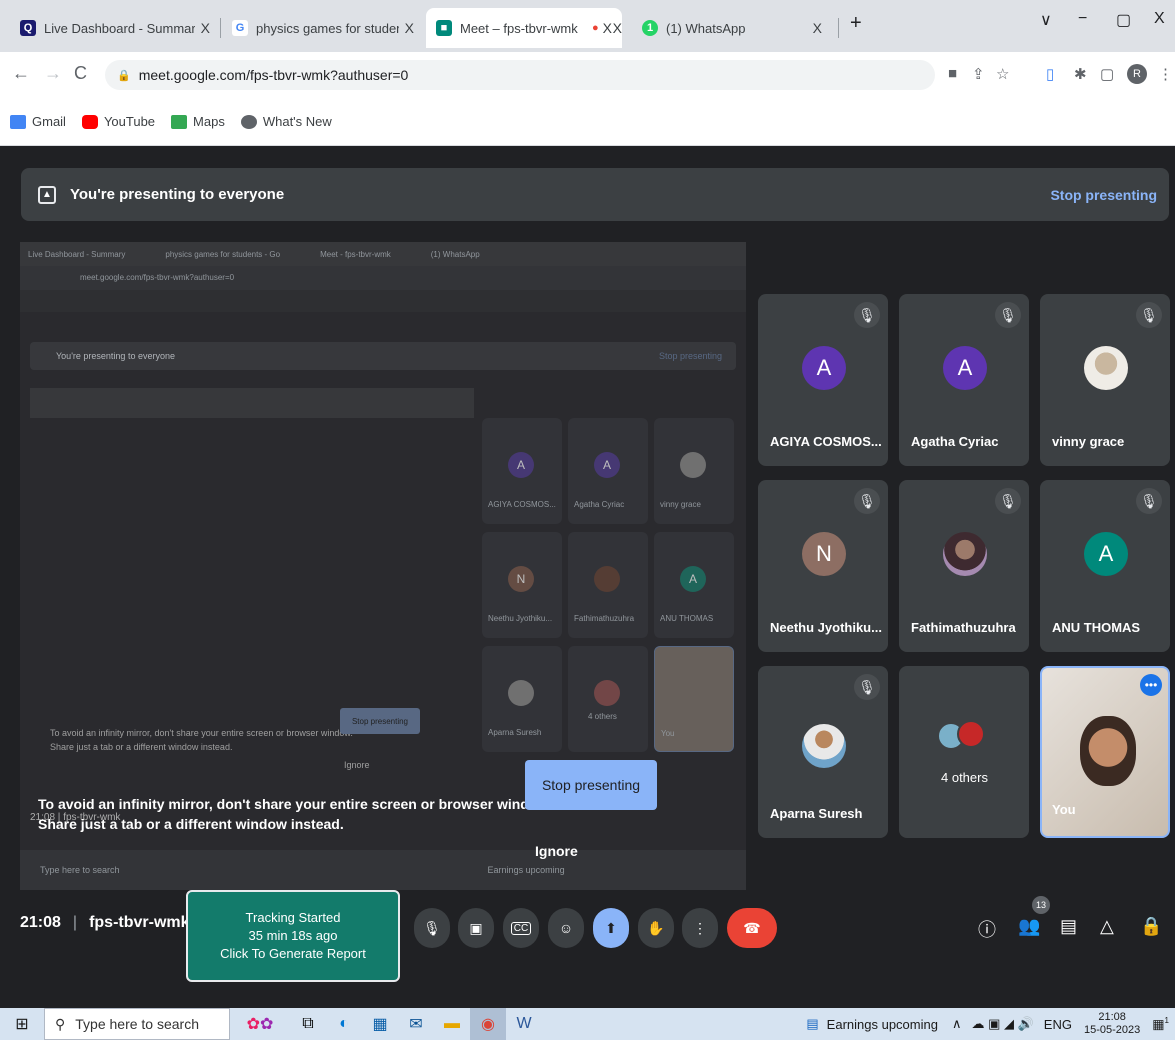 The image size is (1175, 1040). What do you see at coordinates (488, 1024) in the screenshot?
I see `chrome-taskbar-icon: ◉` at bounding box center [488, 1024].